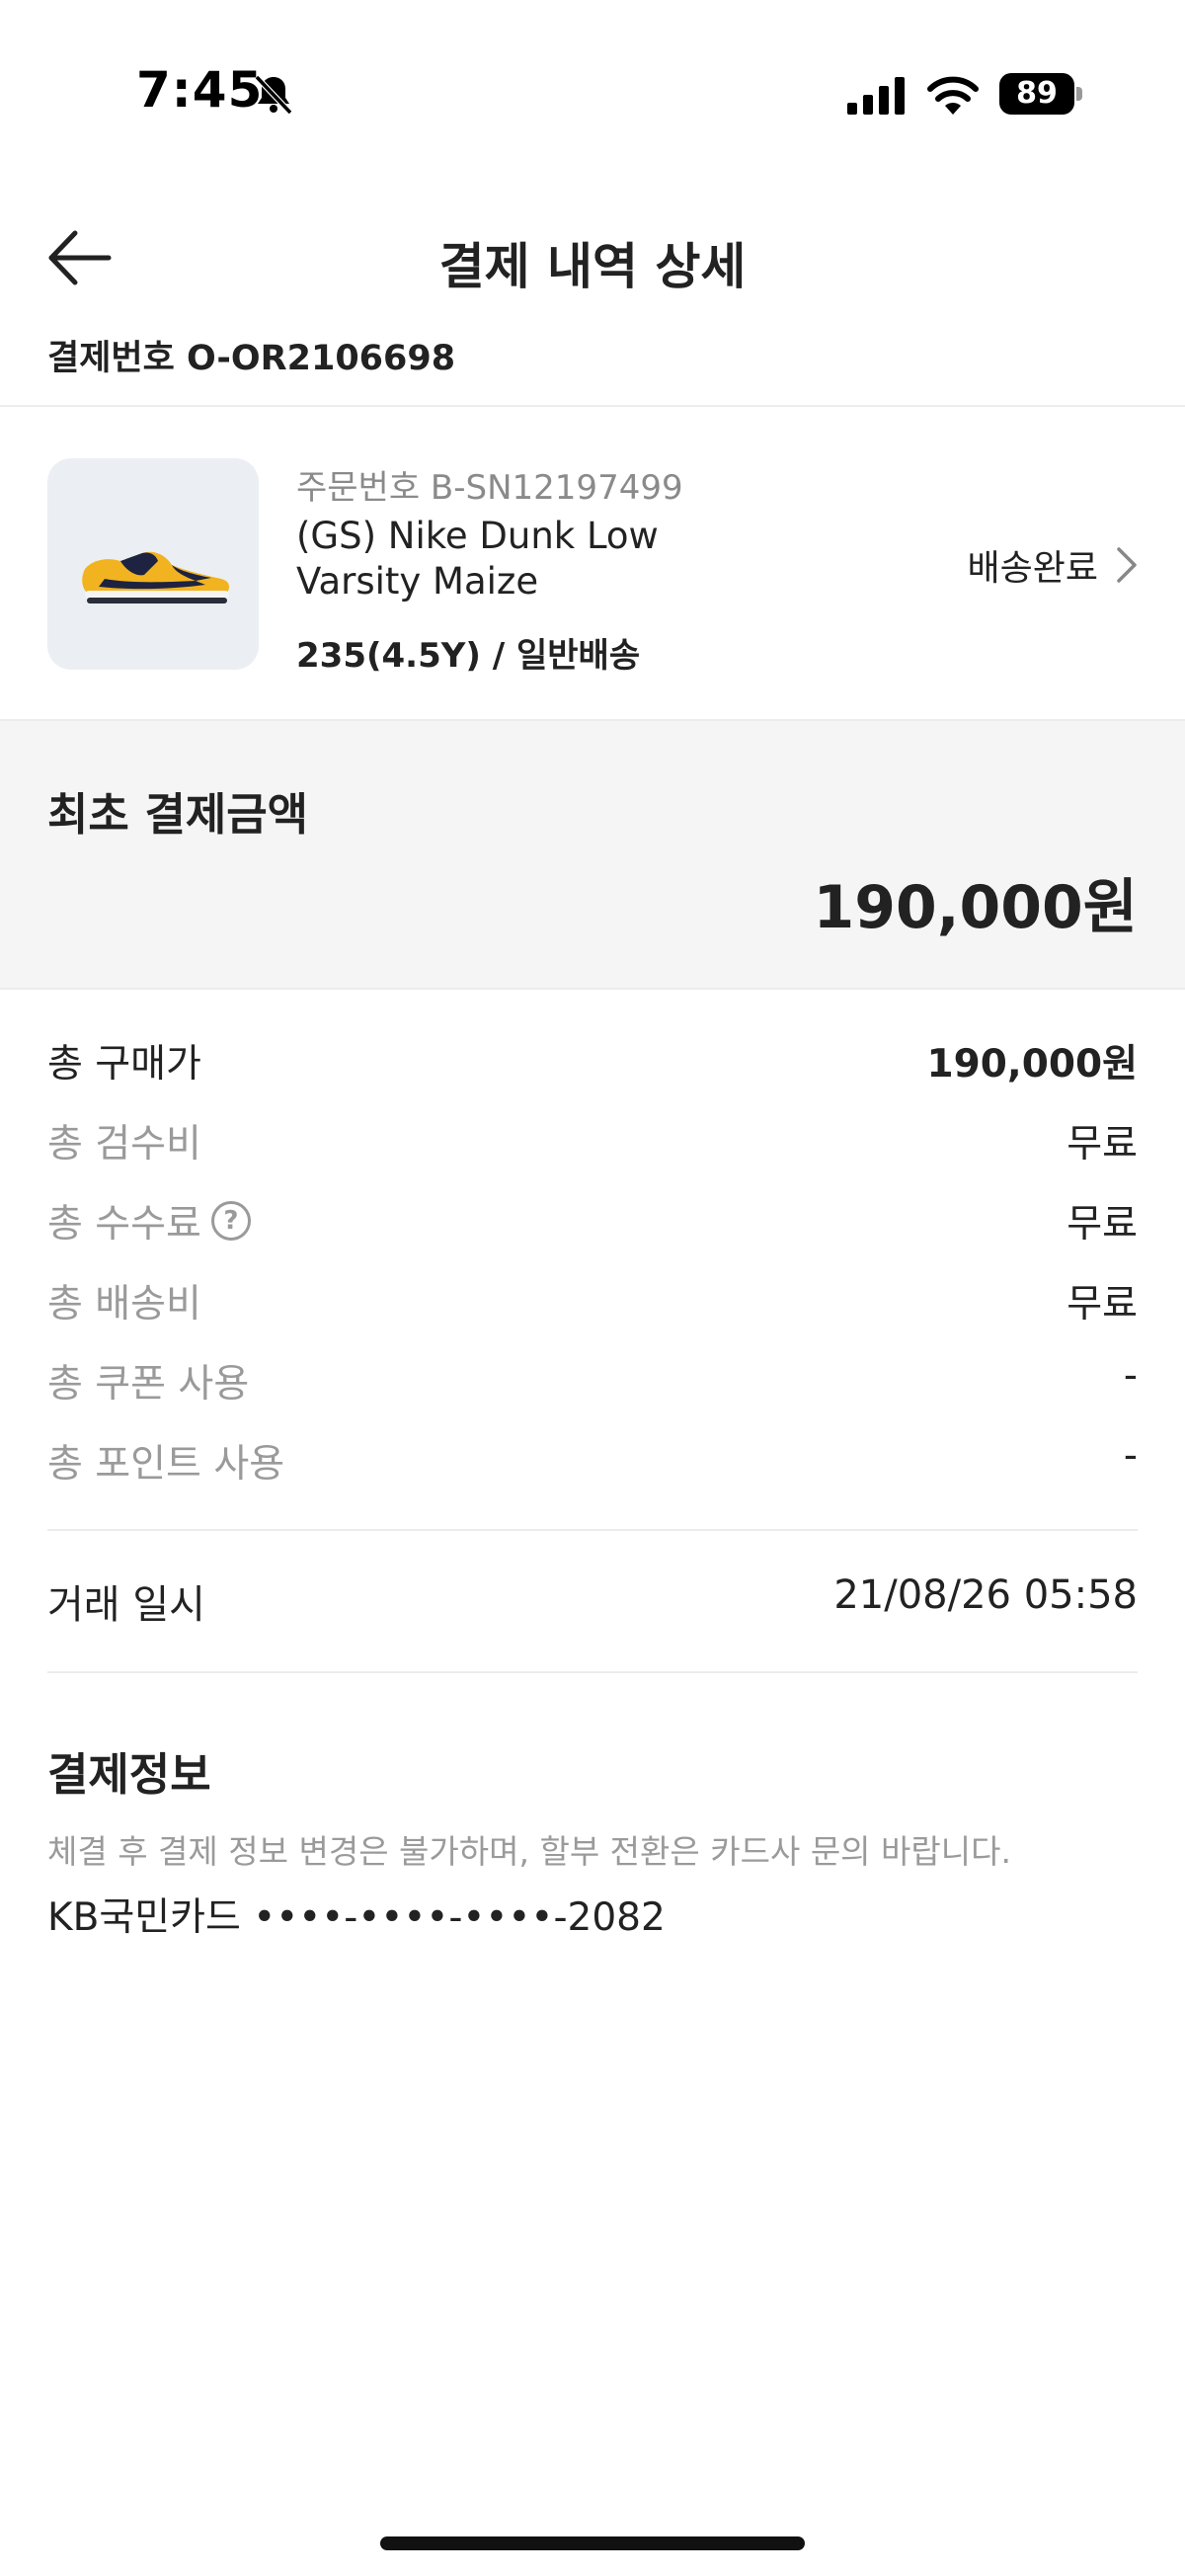  What do you see at coordinates (231, 1221) in the screenshot?
I see `help-icon: ?` at bounding box center [231, 1221].